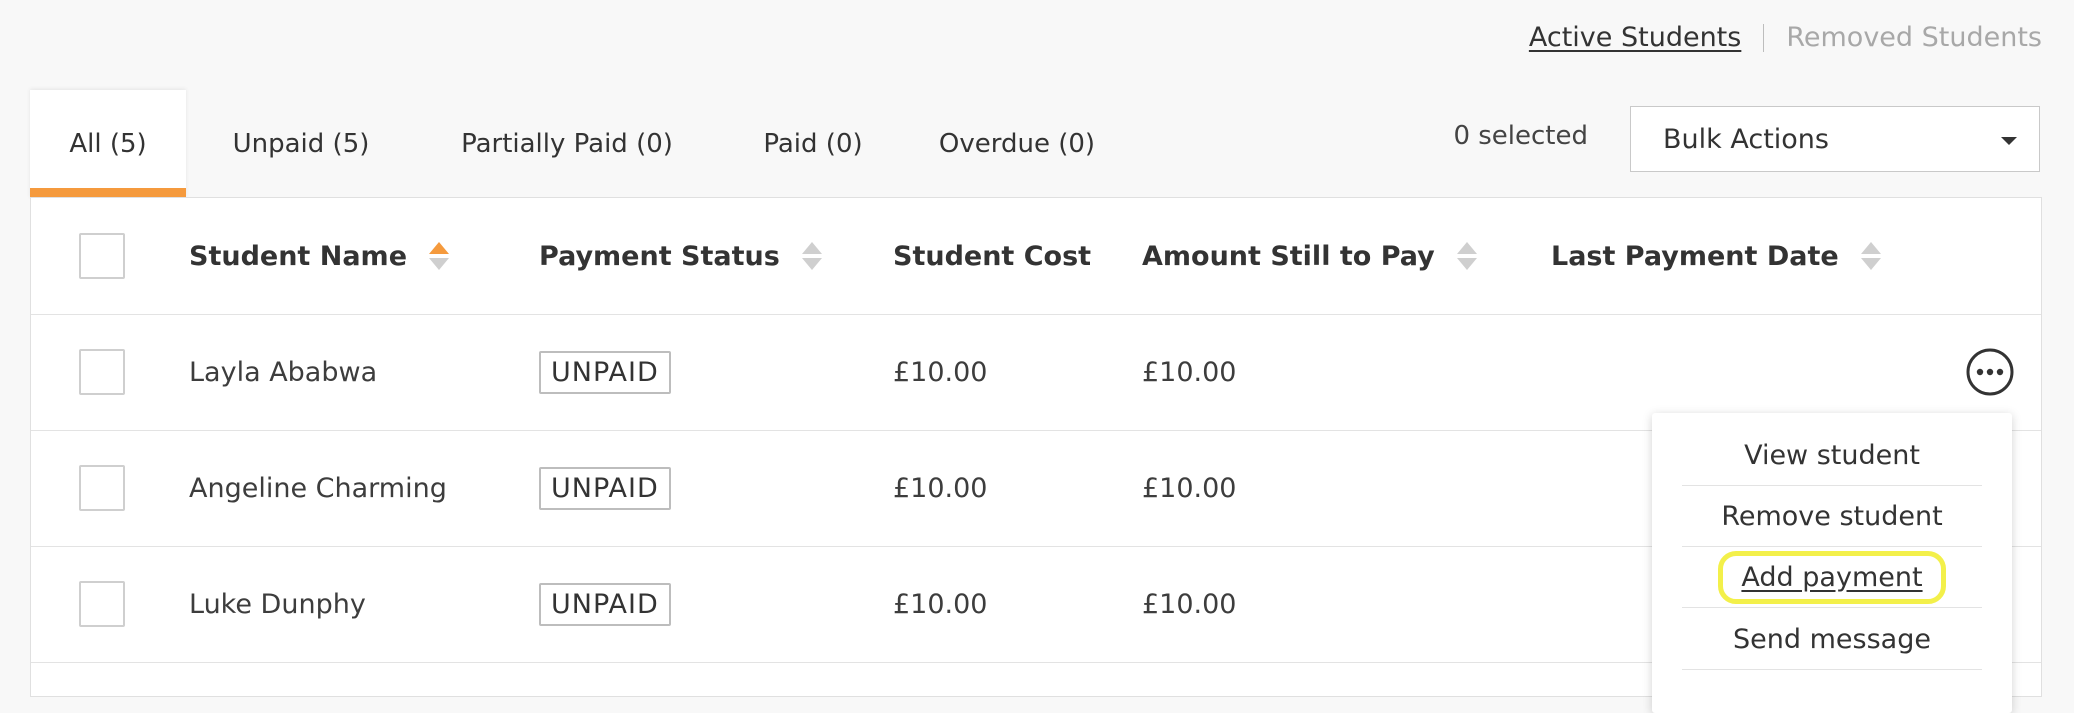 This screenshot has height=713, width=2074. Describe the element at coordinates (659, 256) in the screenshot. I see `column-header-label: Payment Status` at that location.